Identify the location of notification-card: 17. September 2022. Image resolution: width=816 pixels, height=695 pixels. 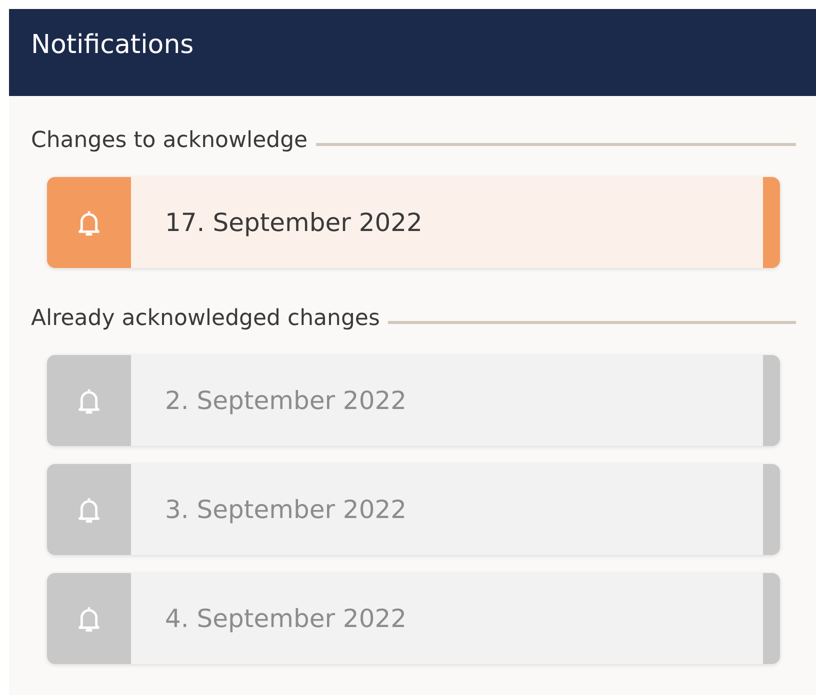
(413, 222).